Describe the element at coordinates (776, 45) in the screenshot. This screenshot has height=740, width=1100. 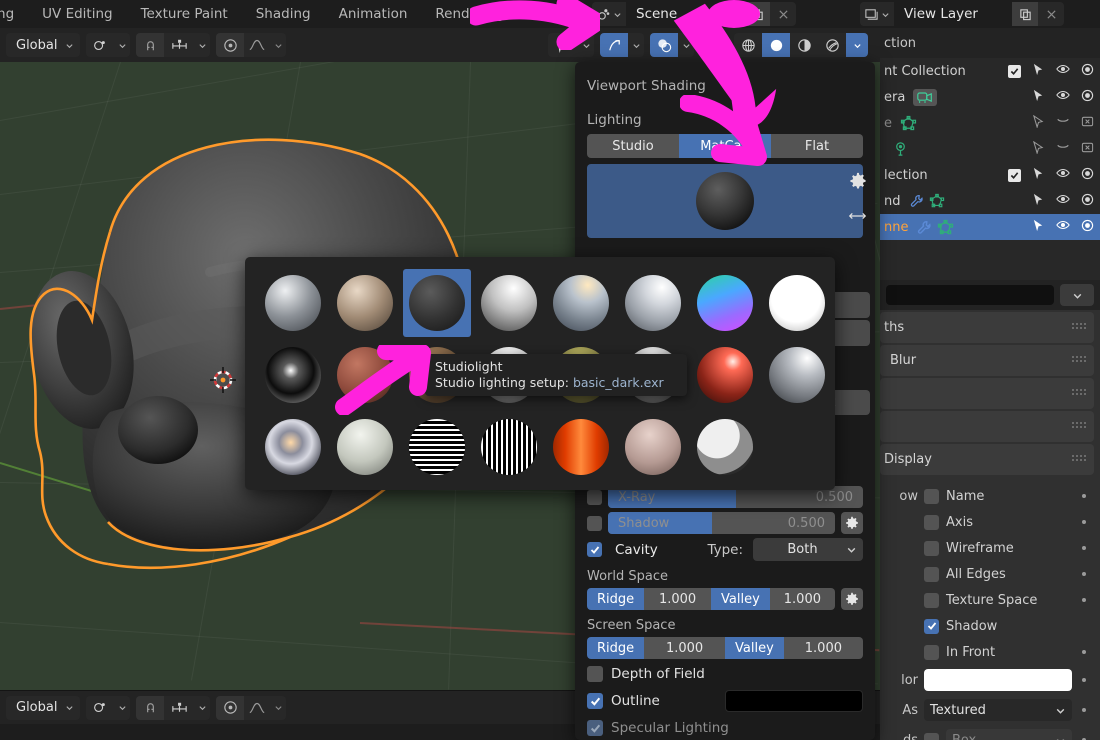
I see `solid-shading-icon` at that location.